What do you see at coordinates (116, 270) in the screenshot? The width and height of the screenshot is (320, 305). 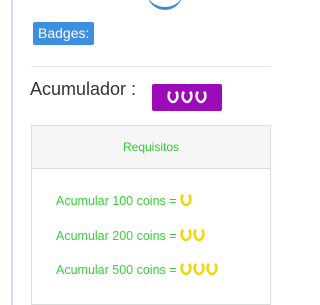 I see `requirement-text: Acumular 500 coins =` at bounding box center [116, 270].